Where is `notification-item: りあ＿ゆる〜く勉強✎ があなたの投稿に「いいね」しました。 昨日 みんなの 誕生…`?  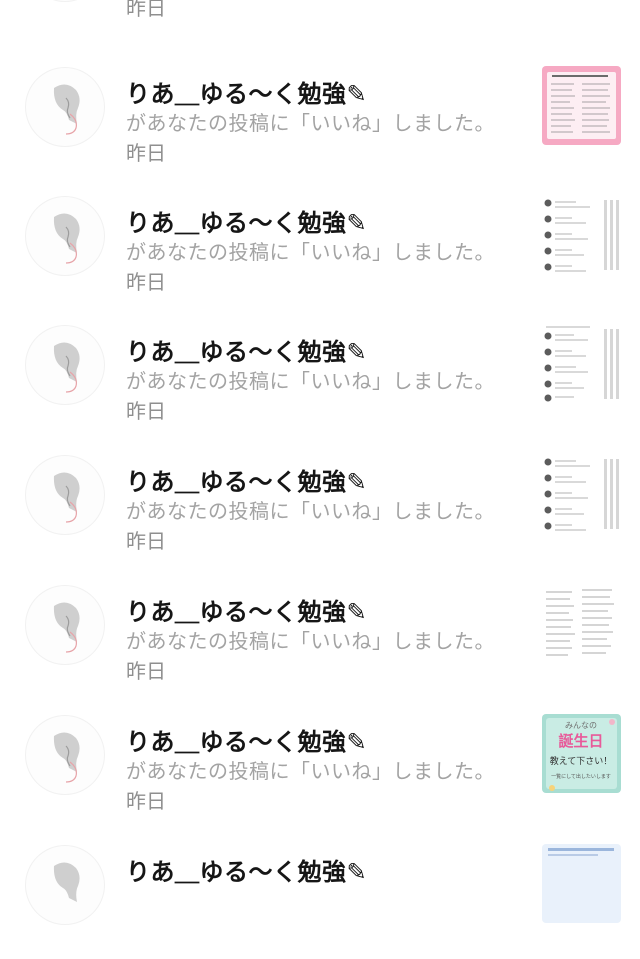
notification-item: りあ＿ゆる〜く勉強✎ があなたの投稿に「いいね」しました。 昨日 みんなの 誕生… is located at coordinates (320, 764).